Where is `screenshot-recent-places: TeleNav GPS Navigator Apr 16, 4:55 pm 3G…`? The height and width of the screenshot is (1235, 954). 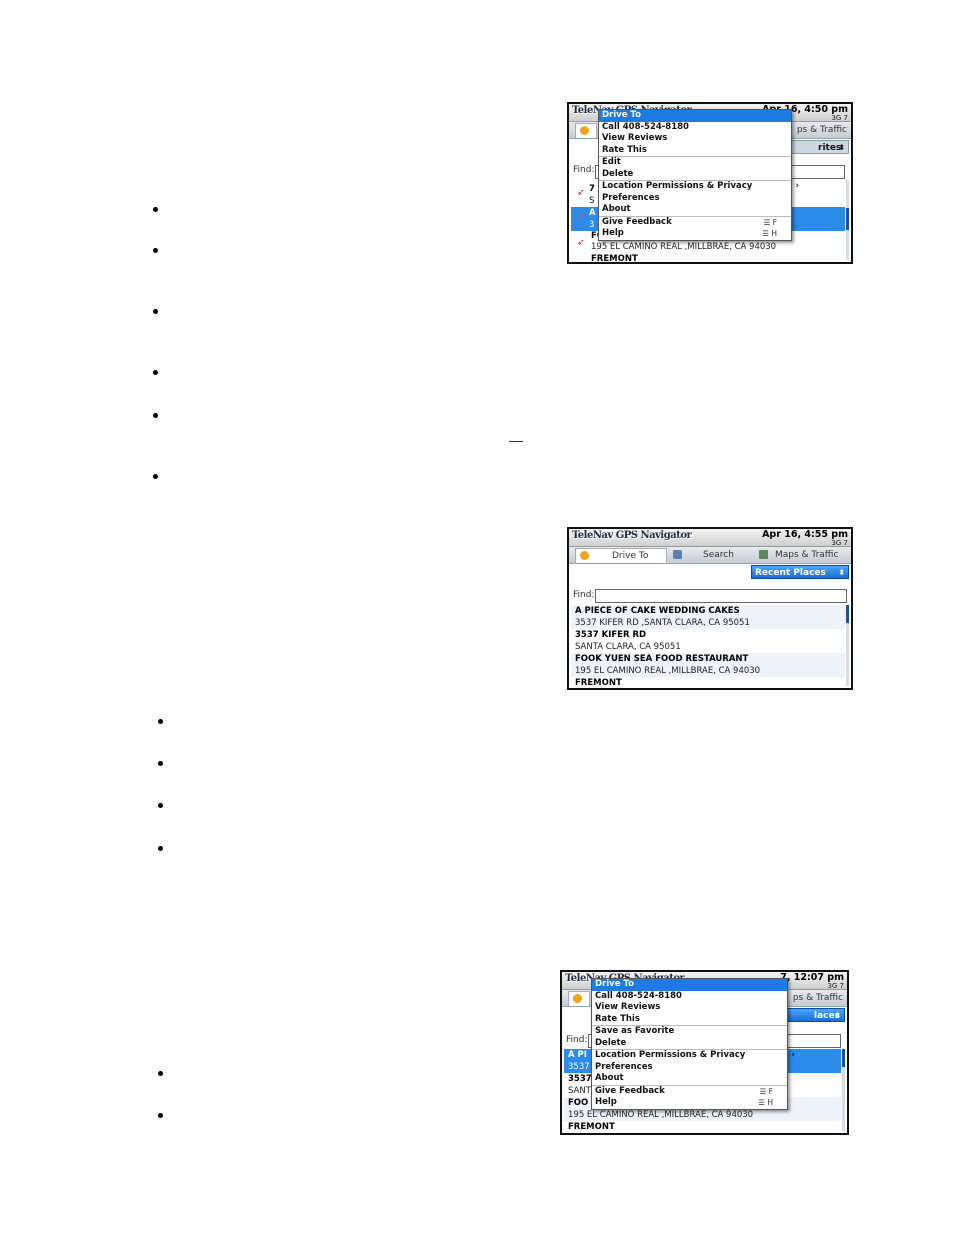
screenshot-recent-places: TeleNav GPS Navigator Apr 16, 4:55 pm 3G… is located at coordinates (710, 608).